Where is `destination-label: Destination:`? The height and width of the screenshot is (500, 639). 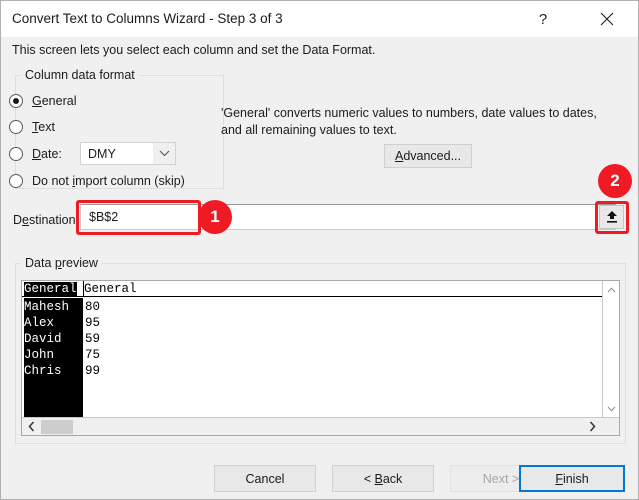 destination-label: Destination: is located at coordinates (46, 220).